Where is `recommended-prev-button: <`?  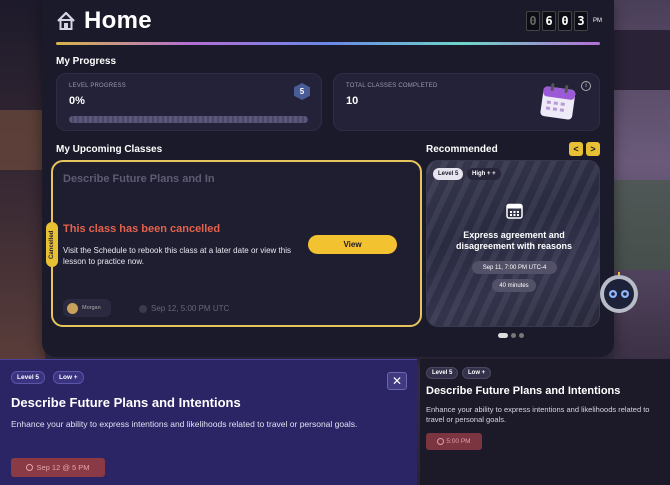 recommended-prev-button: < is located at coordinates (576, 149).